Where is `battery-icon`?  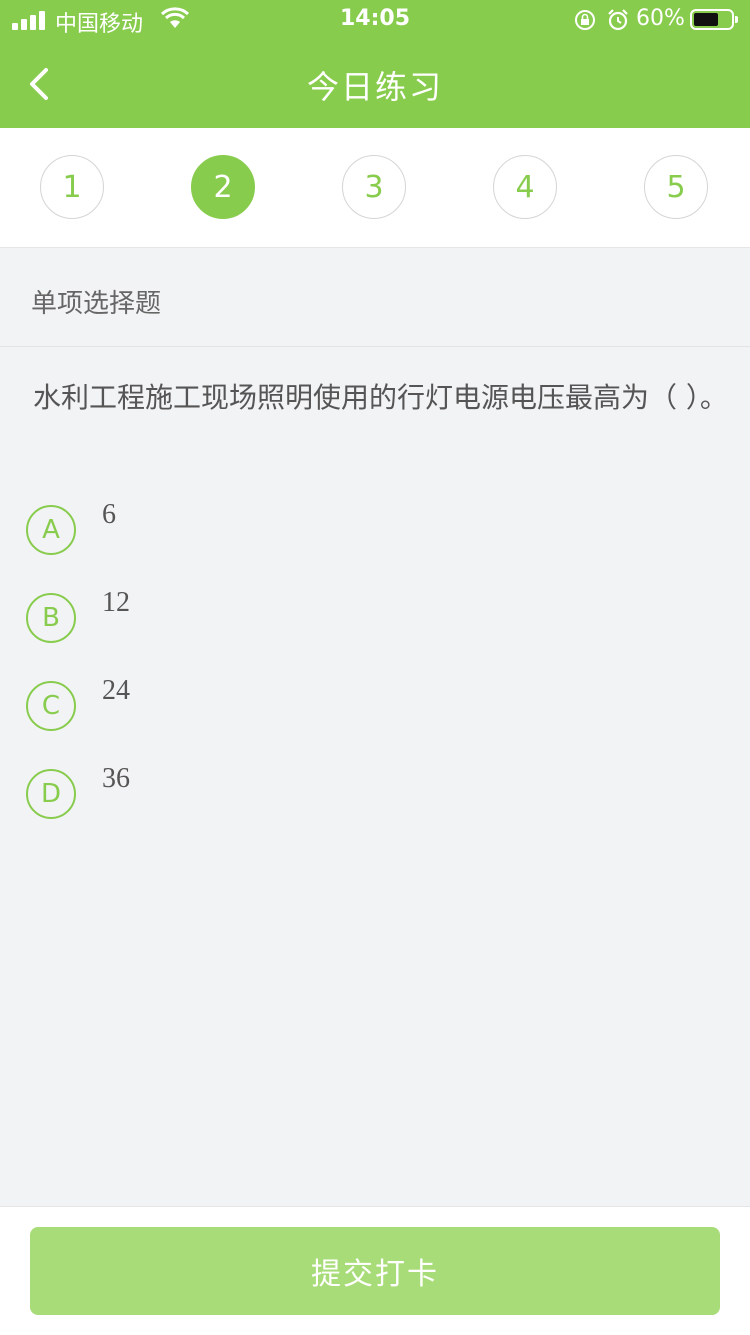
battery-icon is located at coordinates (714, 19).